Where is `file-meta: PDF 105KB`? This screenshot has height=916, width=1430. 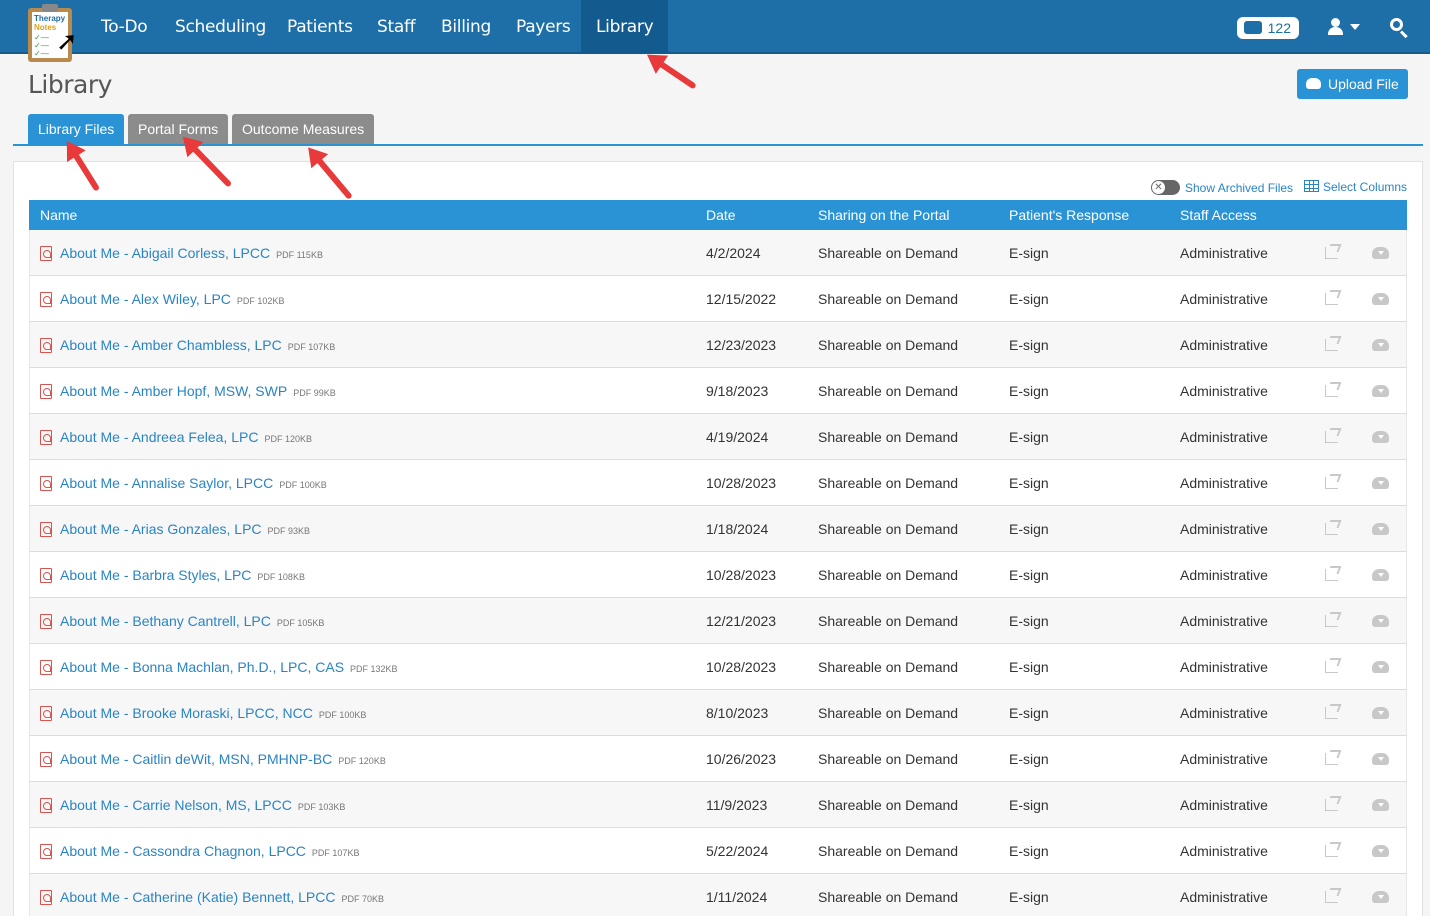
file-meta: PDF 105KB is located at coordinates (300, 623).